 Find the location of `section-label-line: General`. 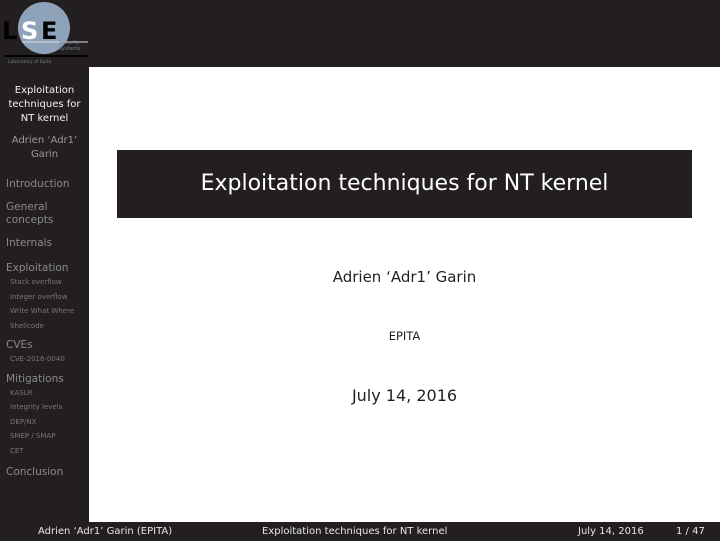

section-label-line: General is located at coordinates (27, 207).